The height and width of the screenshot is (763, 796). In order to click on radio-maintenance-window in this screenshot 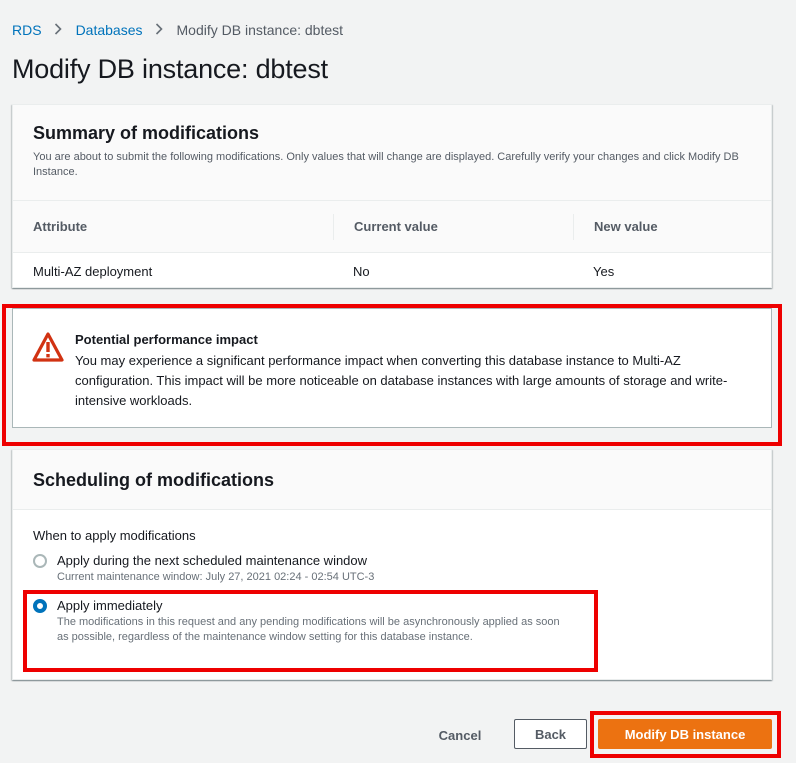, I will do `click(40, 561)`.